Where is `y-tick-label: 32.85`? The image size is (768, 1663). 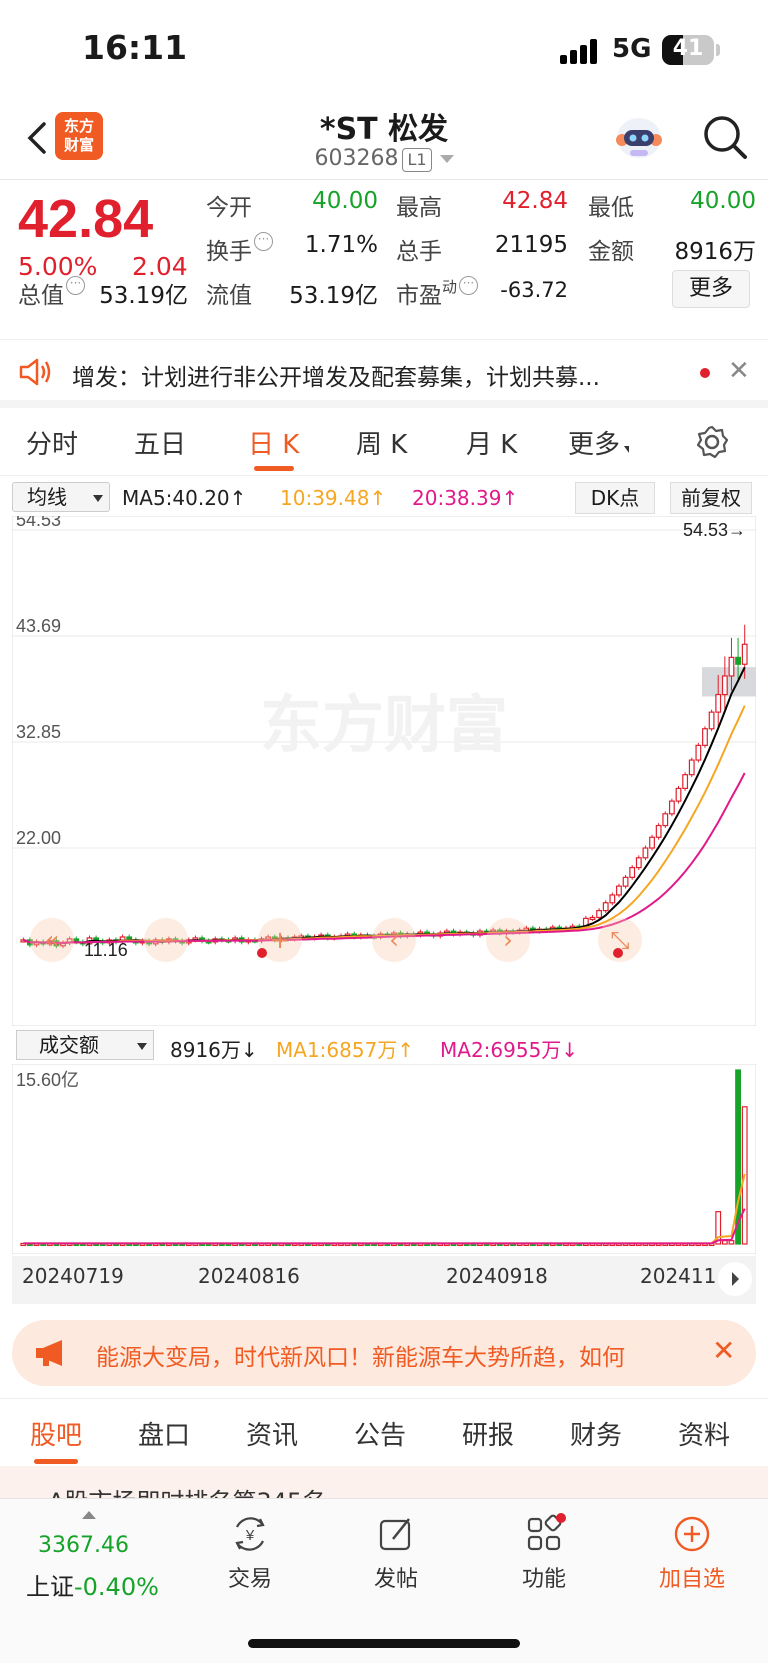 y-tick-label: 32.85 is located at coordinates (38, 732).